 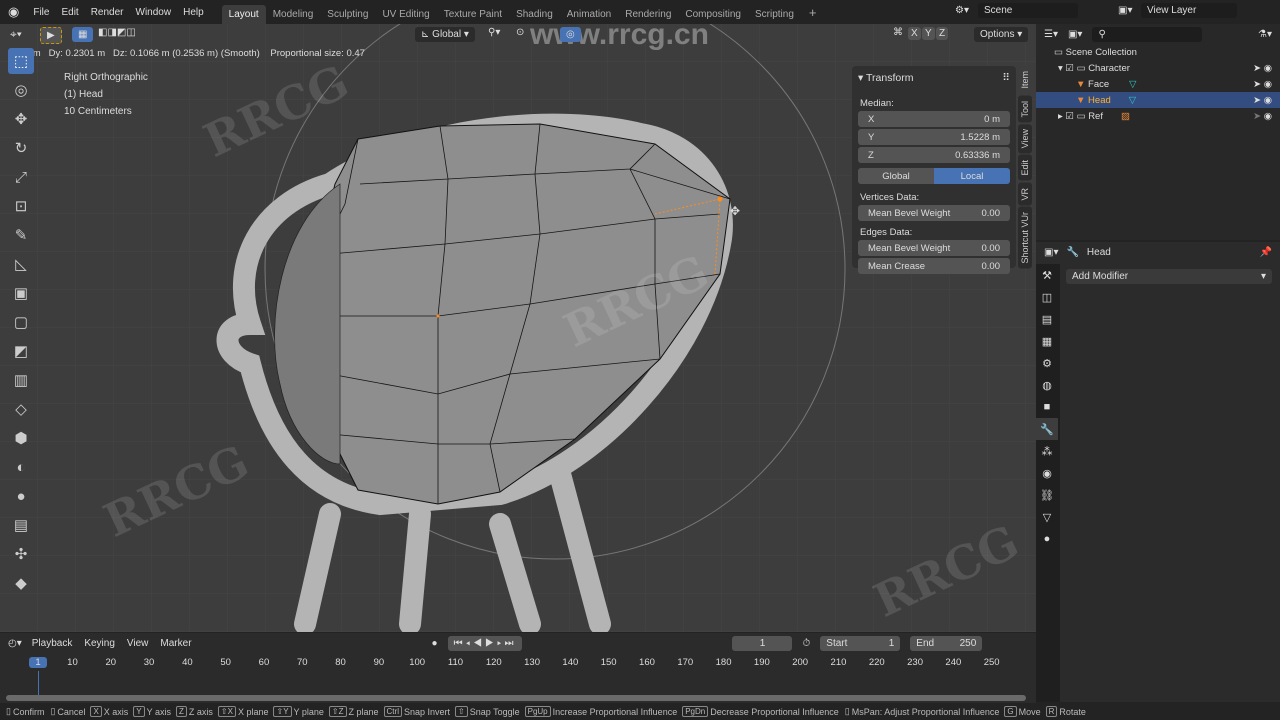 I want to click on scale-icon: ⤢, so click(x=21, y=177).